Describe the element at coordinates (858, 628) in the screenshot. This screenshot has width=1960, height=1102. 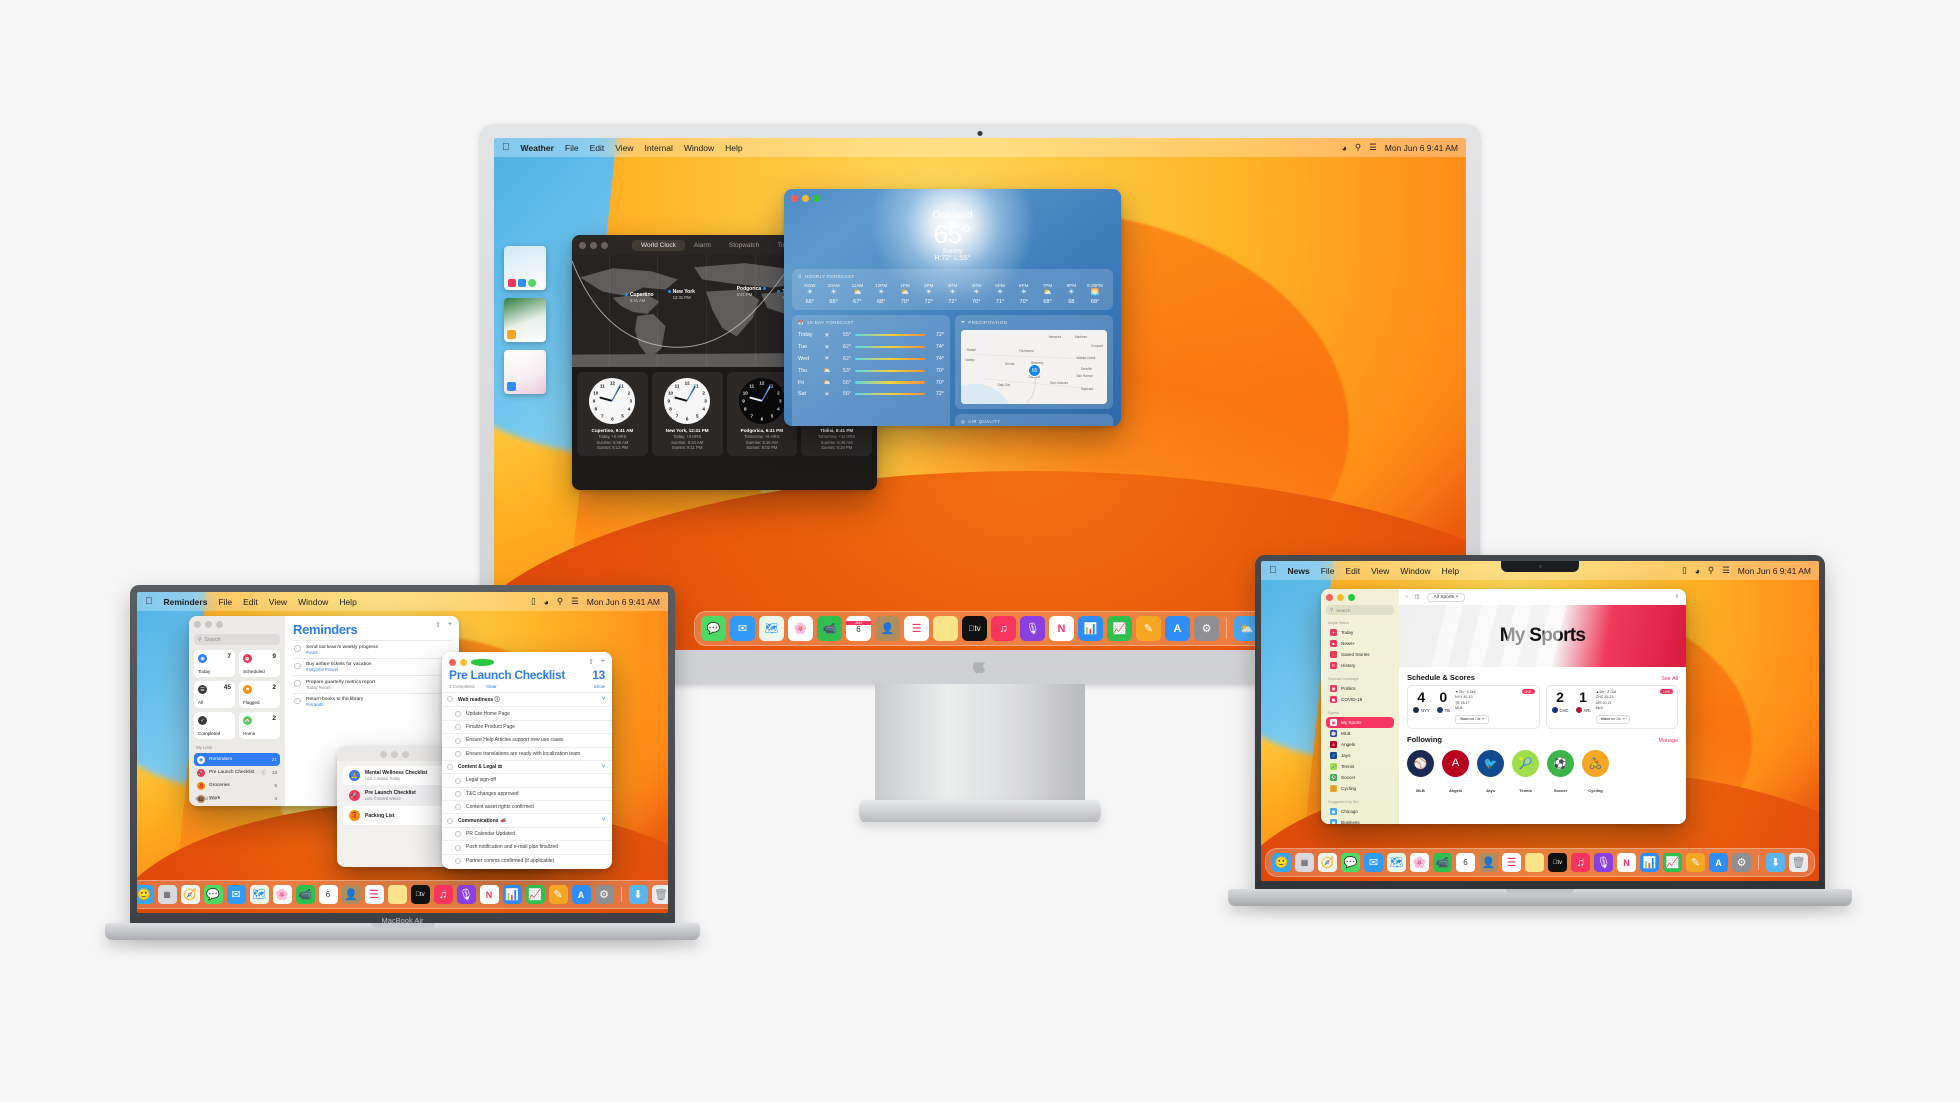
I see `dock-calendar-icon: JUN 6` at that location.